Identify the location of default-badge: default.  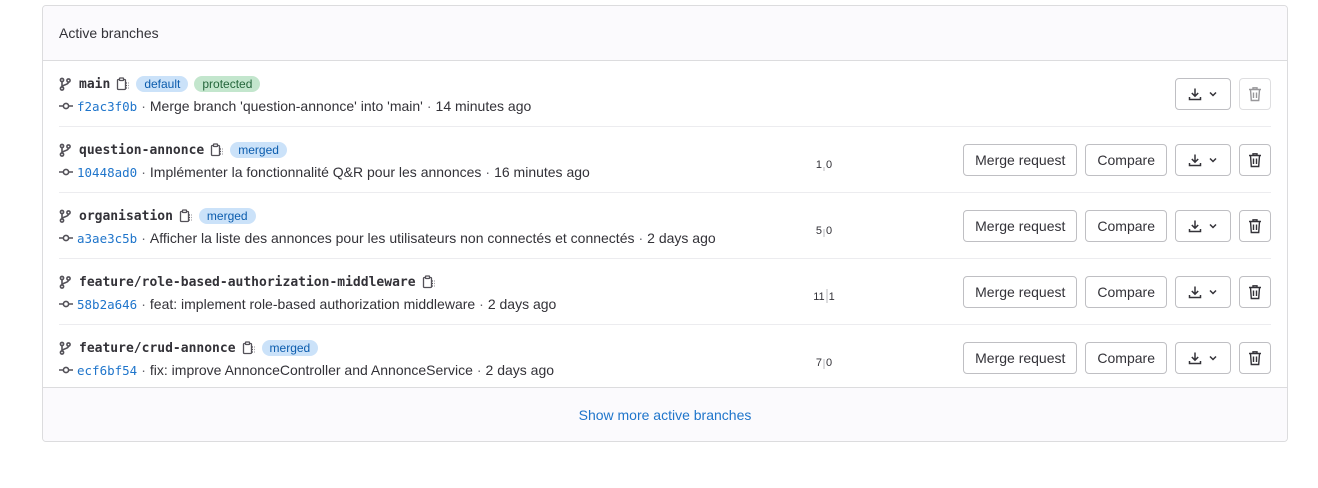
(162, 84).